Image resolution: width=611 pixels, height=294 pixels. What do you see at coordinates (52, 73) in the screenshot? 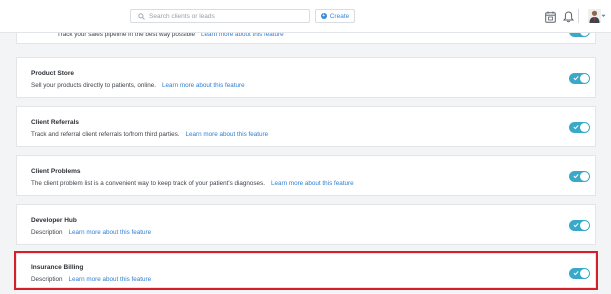
I see `feature-title: Product Store` at bounding box center [52, 73].